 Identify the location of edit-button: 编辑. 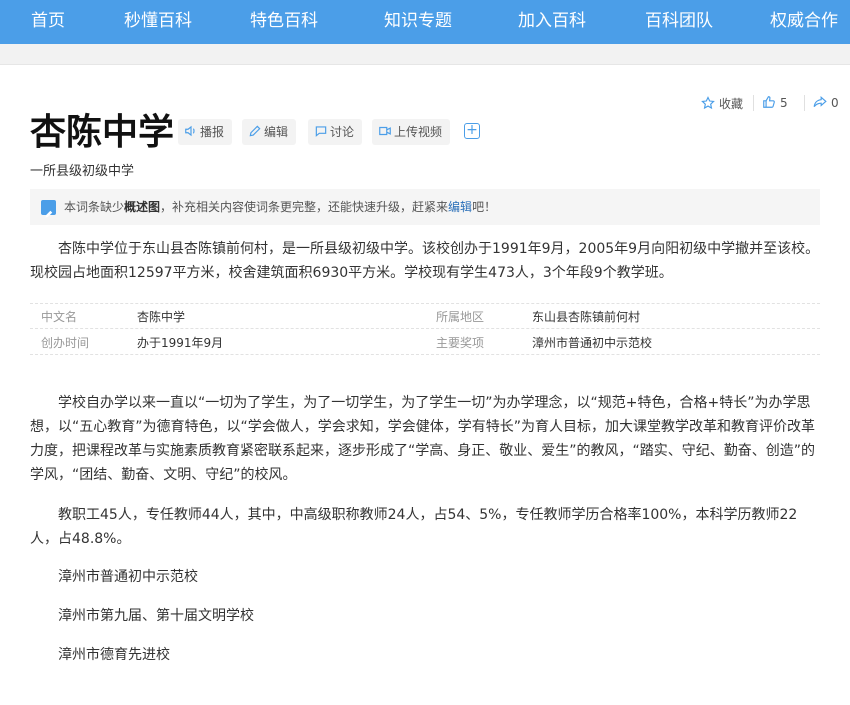
(269, 132).